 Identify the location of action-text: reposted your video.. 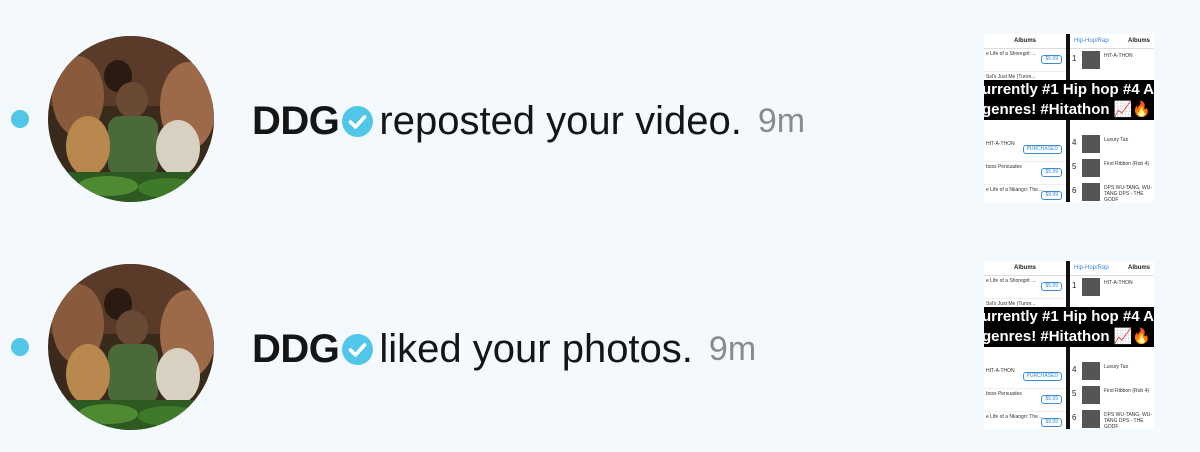
(560, 120).